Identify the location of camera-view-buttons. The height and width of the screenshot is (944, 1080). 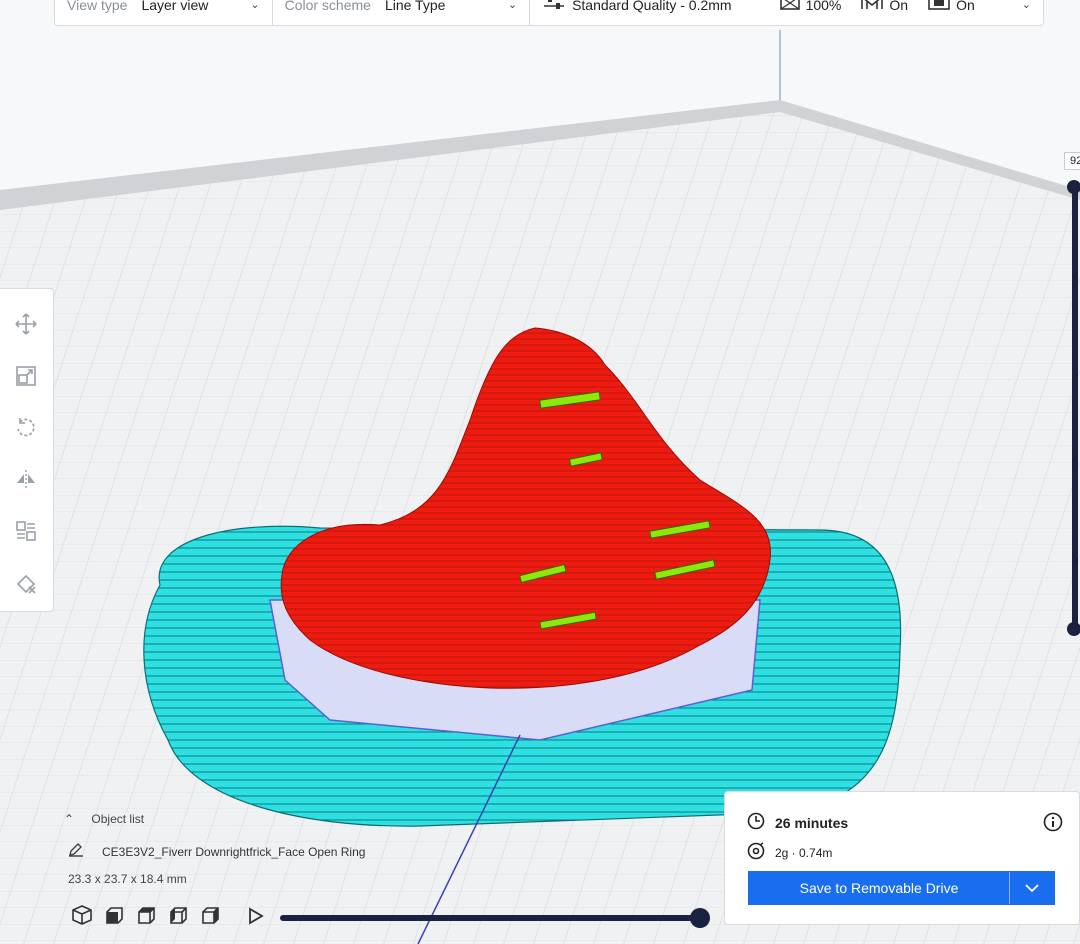
(146, 917).